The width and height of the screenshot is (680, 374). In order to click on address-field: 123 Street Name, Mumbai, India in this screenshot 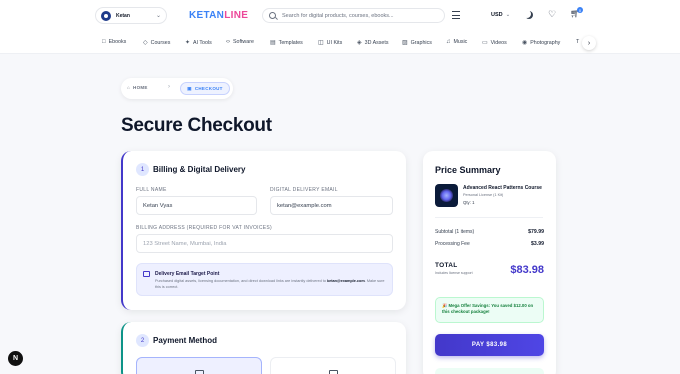, I will do `click(264, 243)`.